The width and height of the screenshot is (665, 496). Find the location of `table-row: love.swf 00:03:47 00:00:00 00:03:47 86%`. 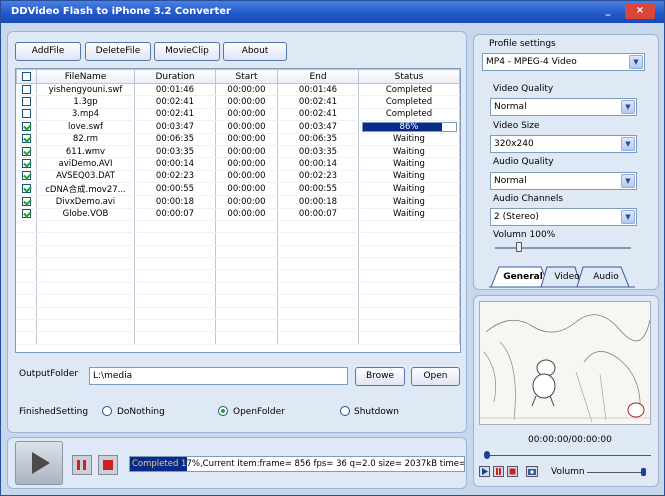

table-row: love.swf 00:03:47 00:00:00 00:03:47 86% is located at coordinates (238, 127).